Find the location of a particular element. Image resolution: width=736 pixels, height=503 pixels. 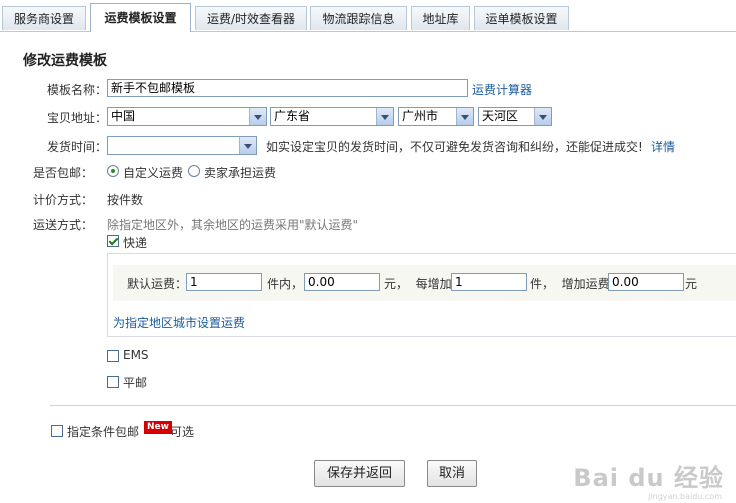

country-value: 中国 is located at coordinates (123, 116).